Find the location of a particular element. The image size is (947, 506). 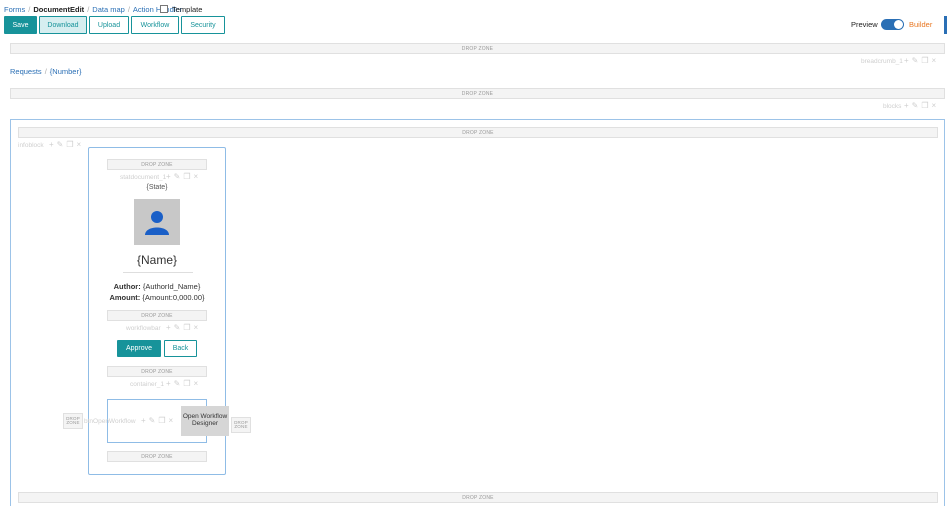

control-label-open-workflow: btnOpenWorkflow is located at coordinates (110, 421).